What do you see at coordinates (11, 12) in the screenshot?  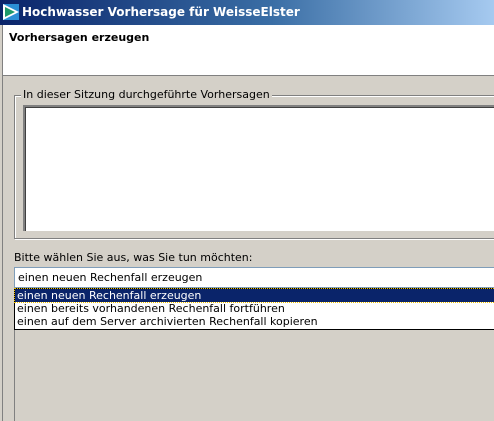 I see `app-icon` at bounding box center [11, 12].